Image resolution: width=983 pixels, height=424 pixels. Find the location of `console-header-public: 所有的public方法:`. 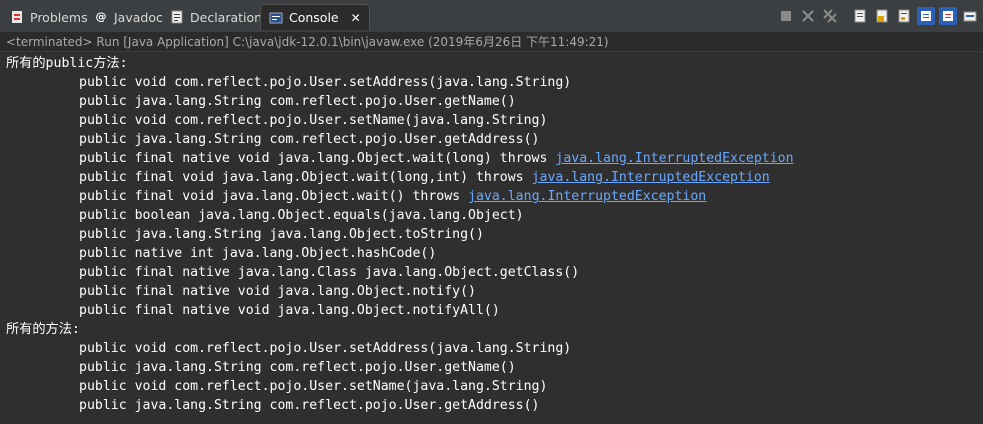

console-header-public: 所有的public方法: is located at coordinates (67, 63).